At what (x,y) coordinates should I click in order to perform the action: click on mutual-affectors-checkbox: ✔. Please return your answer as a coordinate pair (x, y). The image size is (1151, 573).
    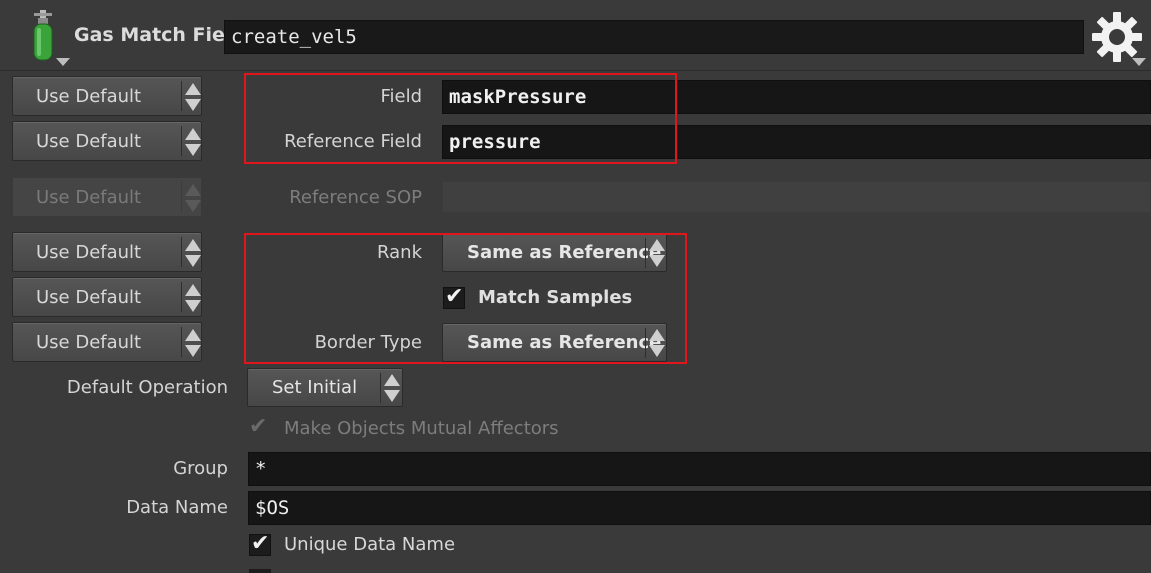
    Looking at the image, I should click on (259, 427).